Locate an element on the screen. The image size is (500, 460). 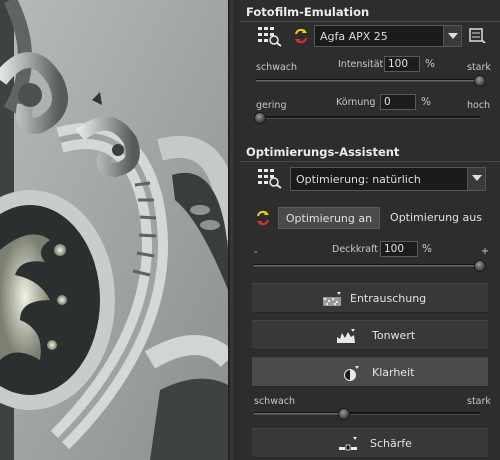
tool-tonal-value: Tonwert is located at coordinates (370, 335).